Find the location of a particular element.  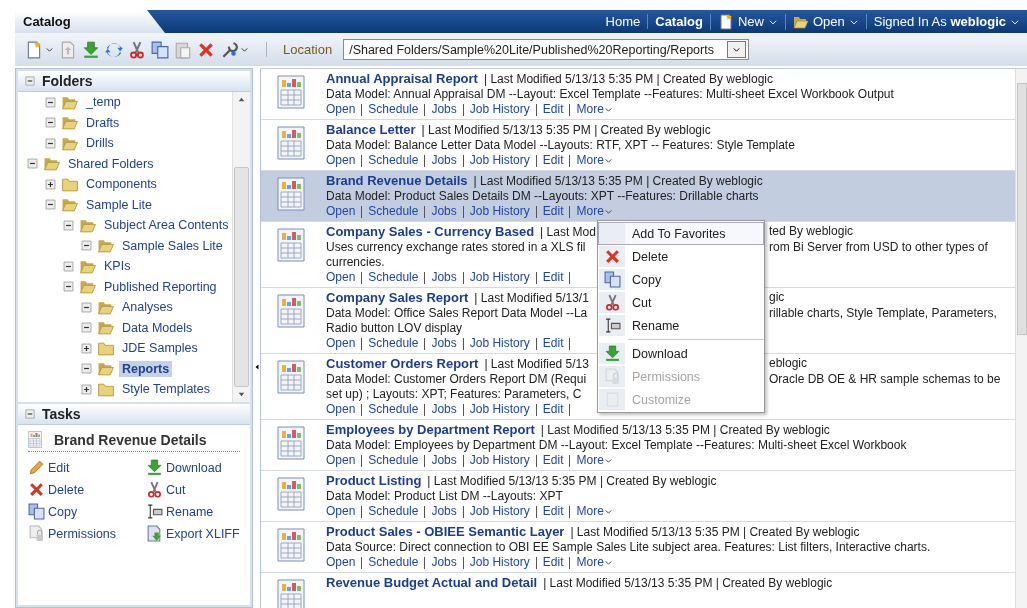

tree-item: Published Reporting is located at coordinates (160, 286).